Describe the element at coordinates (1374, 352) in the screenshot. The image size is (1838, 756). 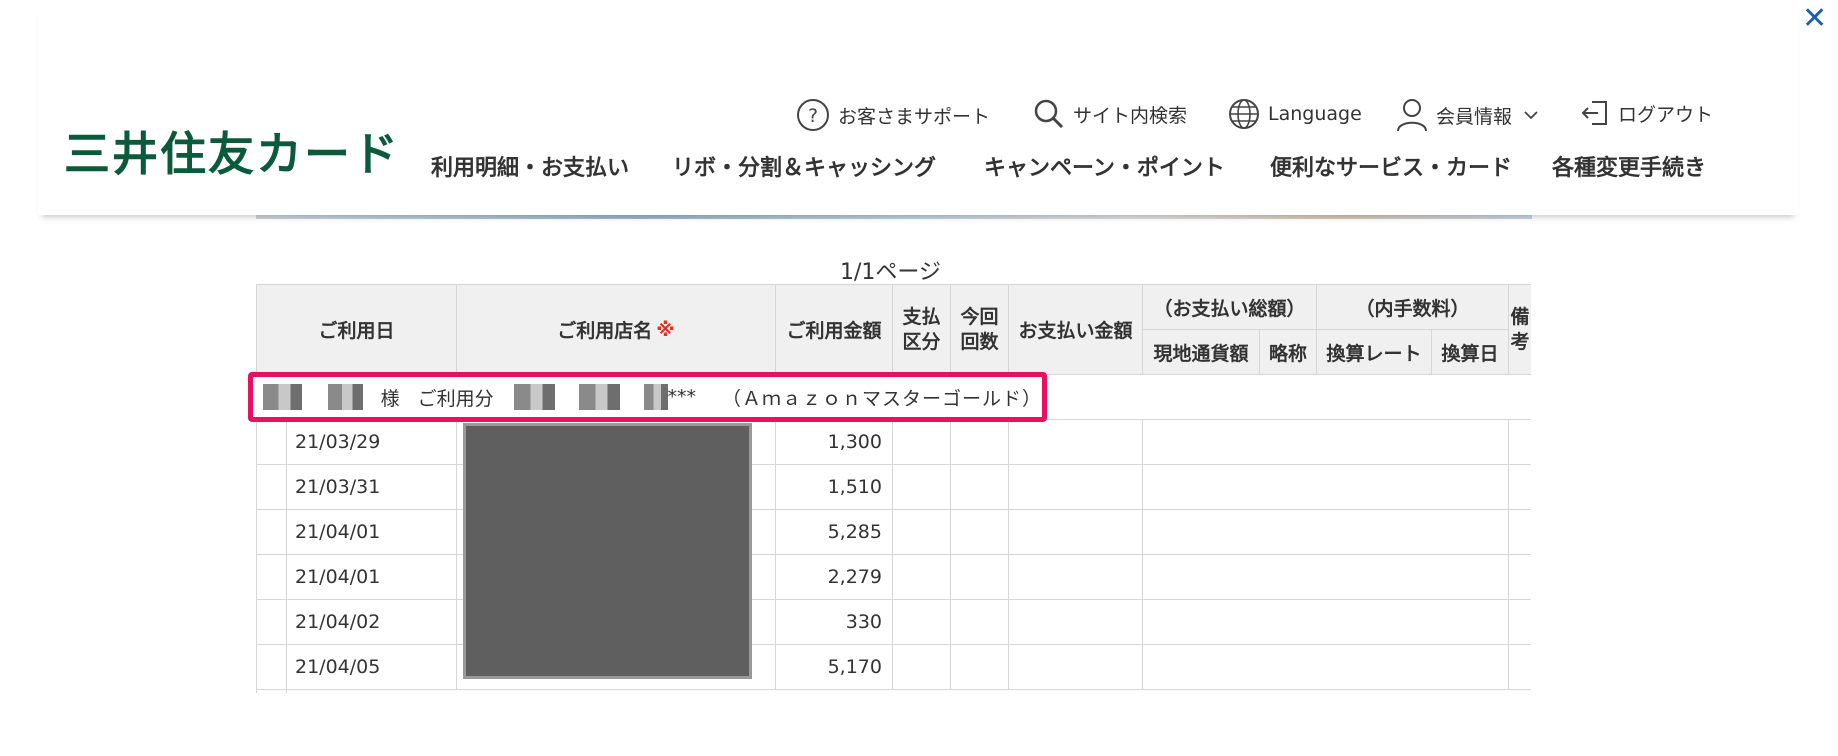
I see `header-rate: 換算レート` at that location.